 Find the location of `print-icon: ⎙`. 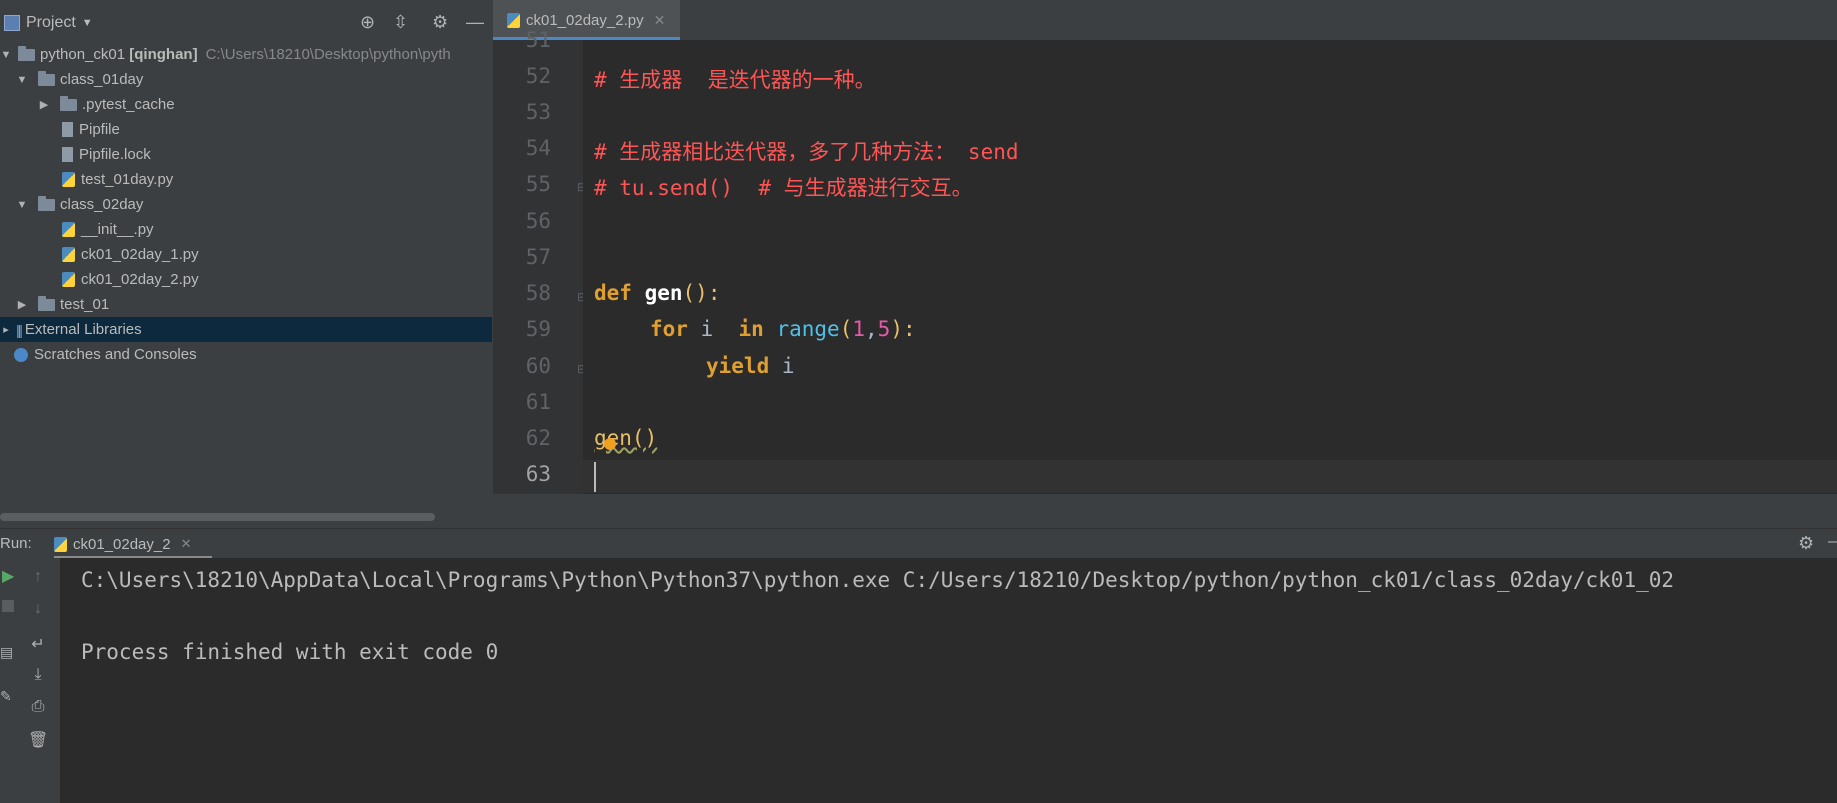

print-icon: ⎙ is located at coordinates (38, 707).